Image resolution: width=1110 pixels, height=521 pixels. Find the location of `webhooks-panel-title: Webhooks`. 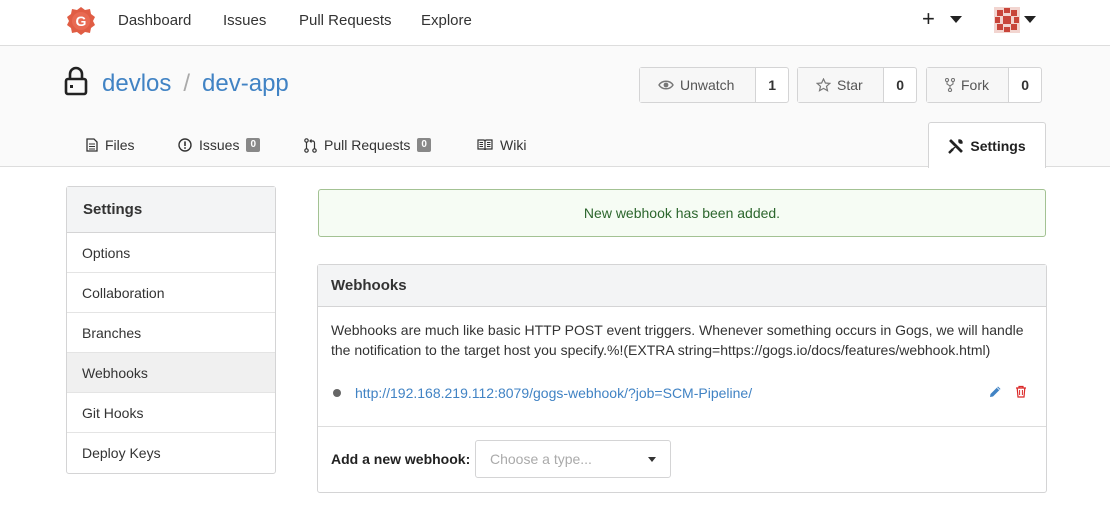

webhooks-panel-title: Webhooks is located at coordinates (682, 286).